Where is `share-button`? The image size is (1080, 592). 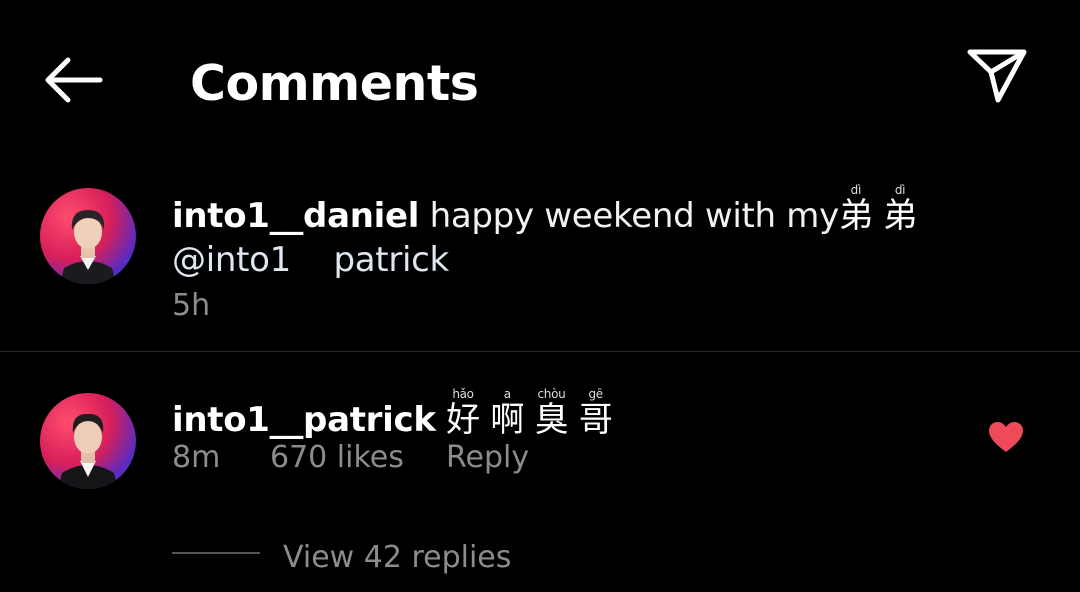
share-button is located at coordinates (997, 76).